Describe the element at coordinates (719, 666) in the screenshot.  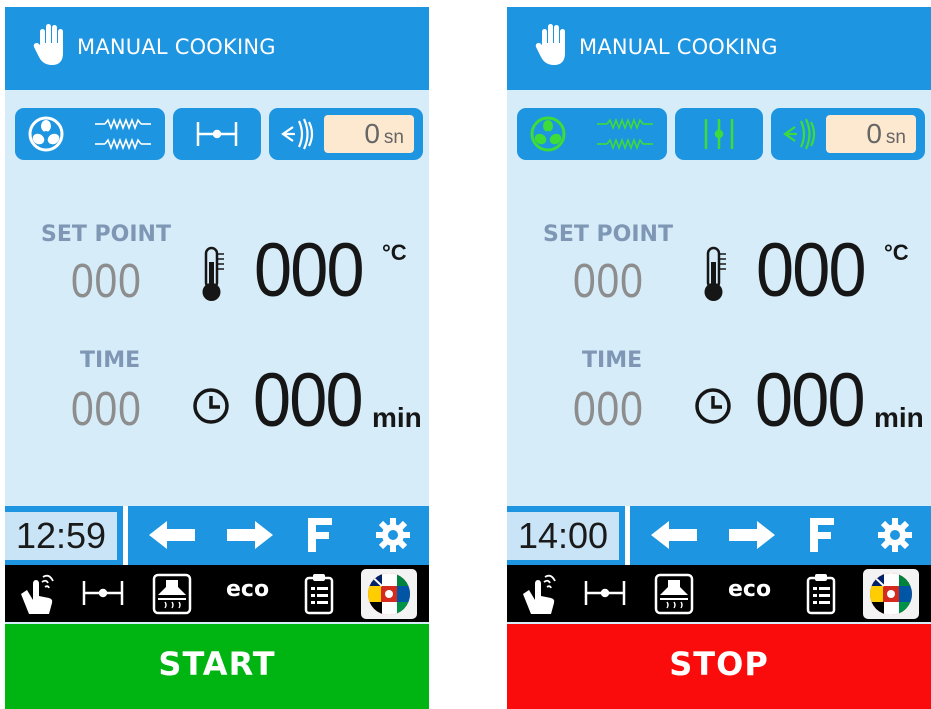
I see `stop-button: STOP` at that location.